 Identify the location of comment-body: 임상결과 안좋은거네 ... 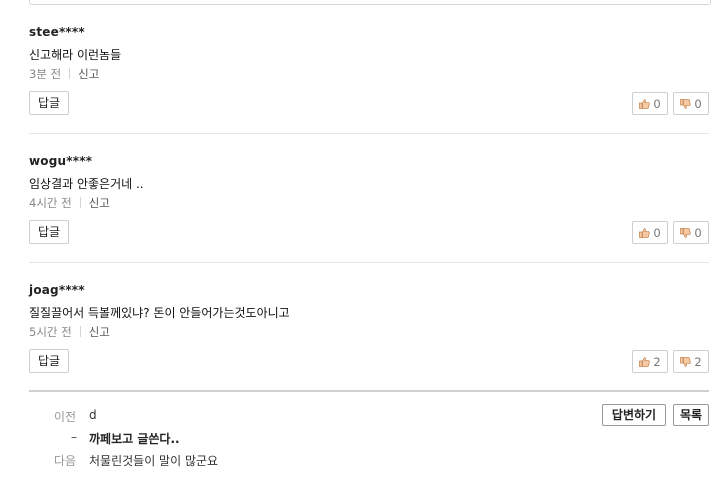
(86, 184).